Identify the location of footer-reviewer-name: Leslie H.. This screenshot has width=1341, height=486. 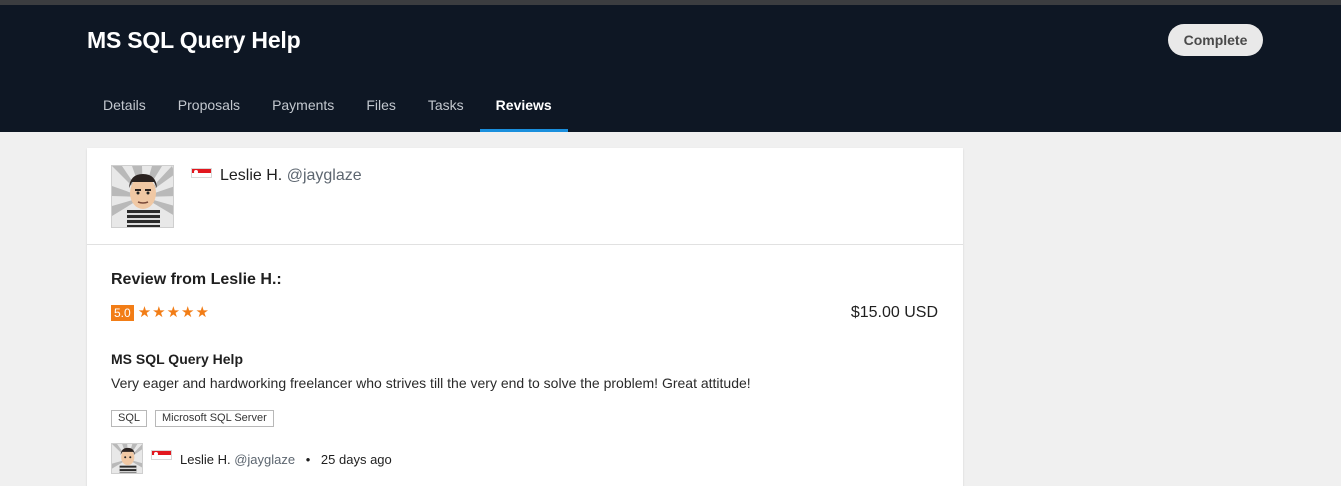
(205, 459).